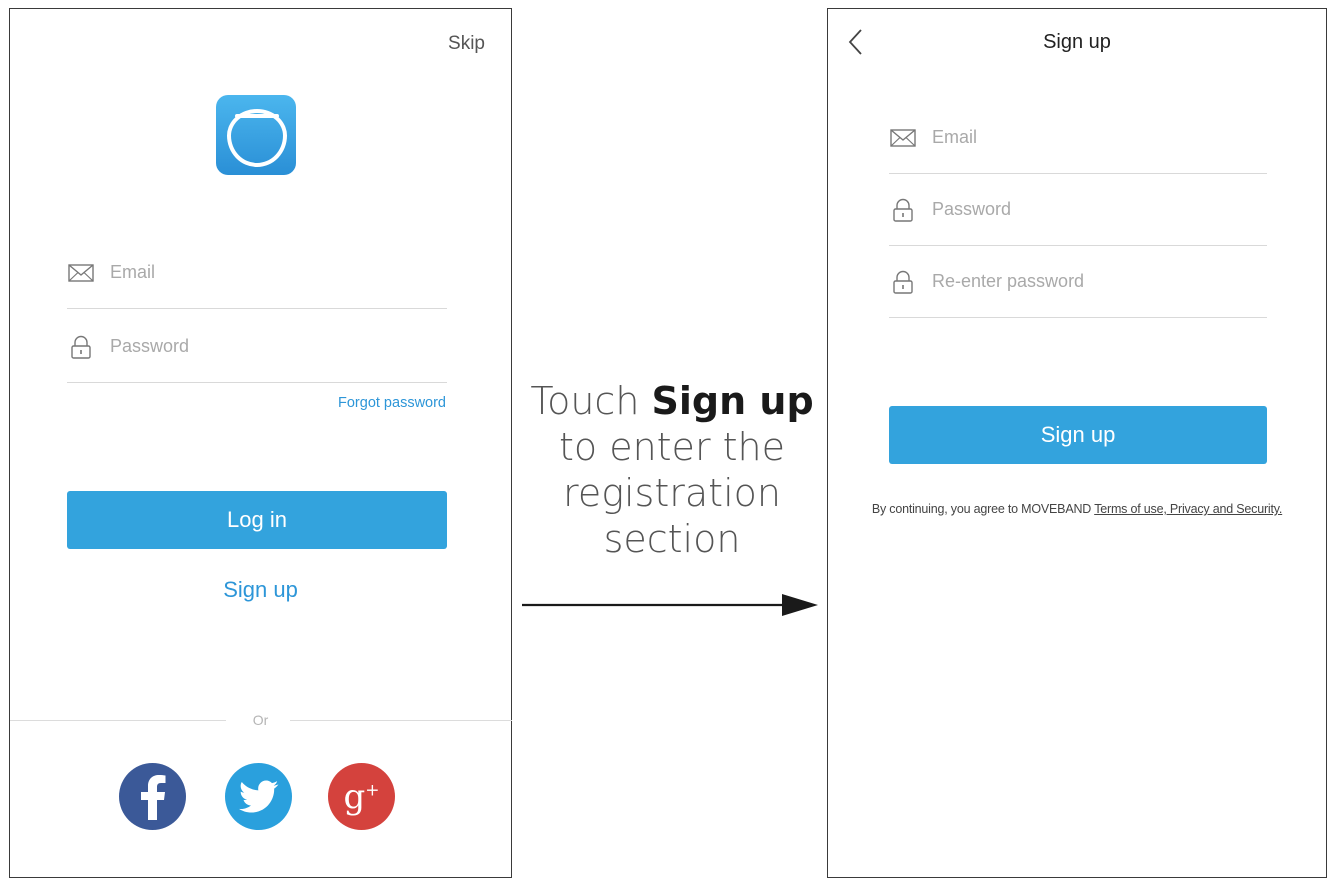  I want to click on forgot-password-link: Forgot password, so click(392, 403).